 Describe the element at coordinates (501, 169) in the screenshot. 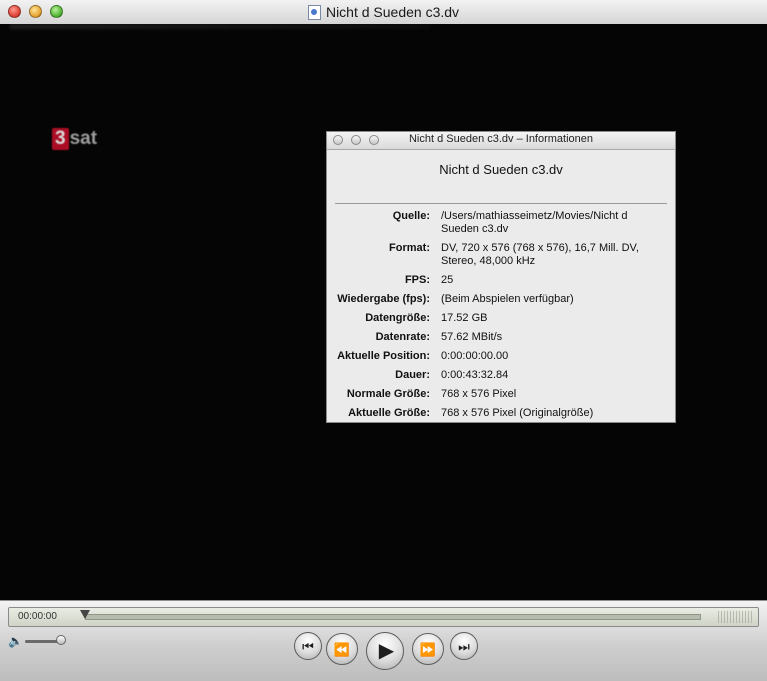

I see `info-heading: Nicht d Sueden c3.dv` at that location.